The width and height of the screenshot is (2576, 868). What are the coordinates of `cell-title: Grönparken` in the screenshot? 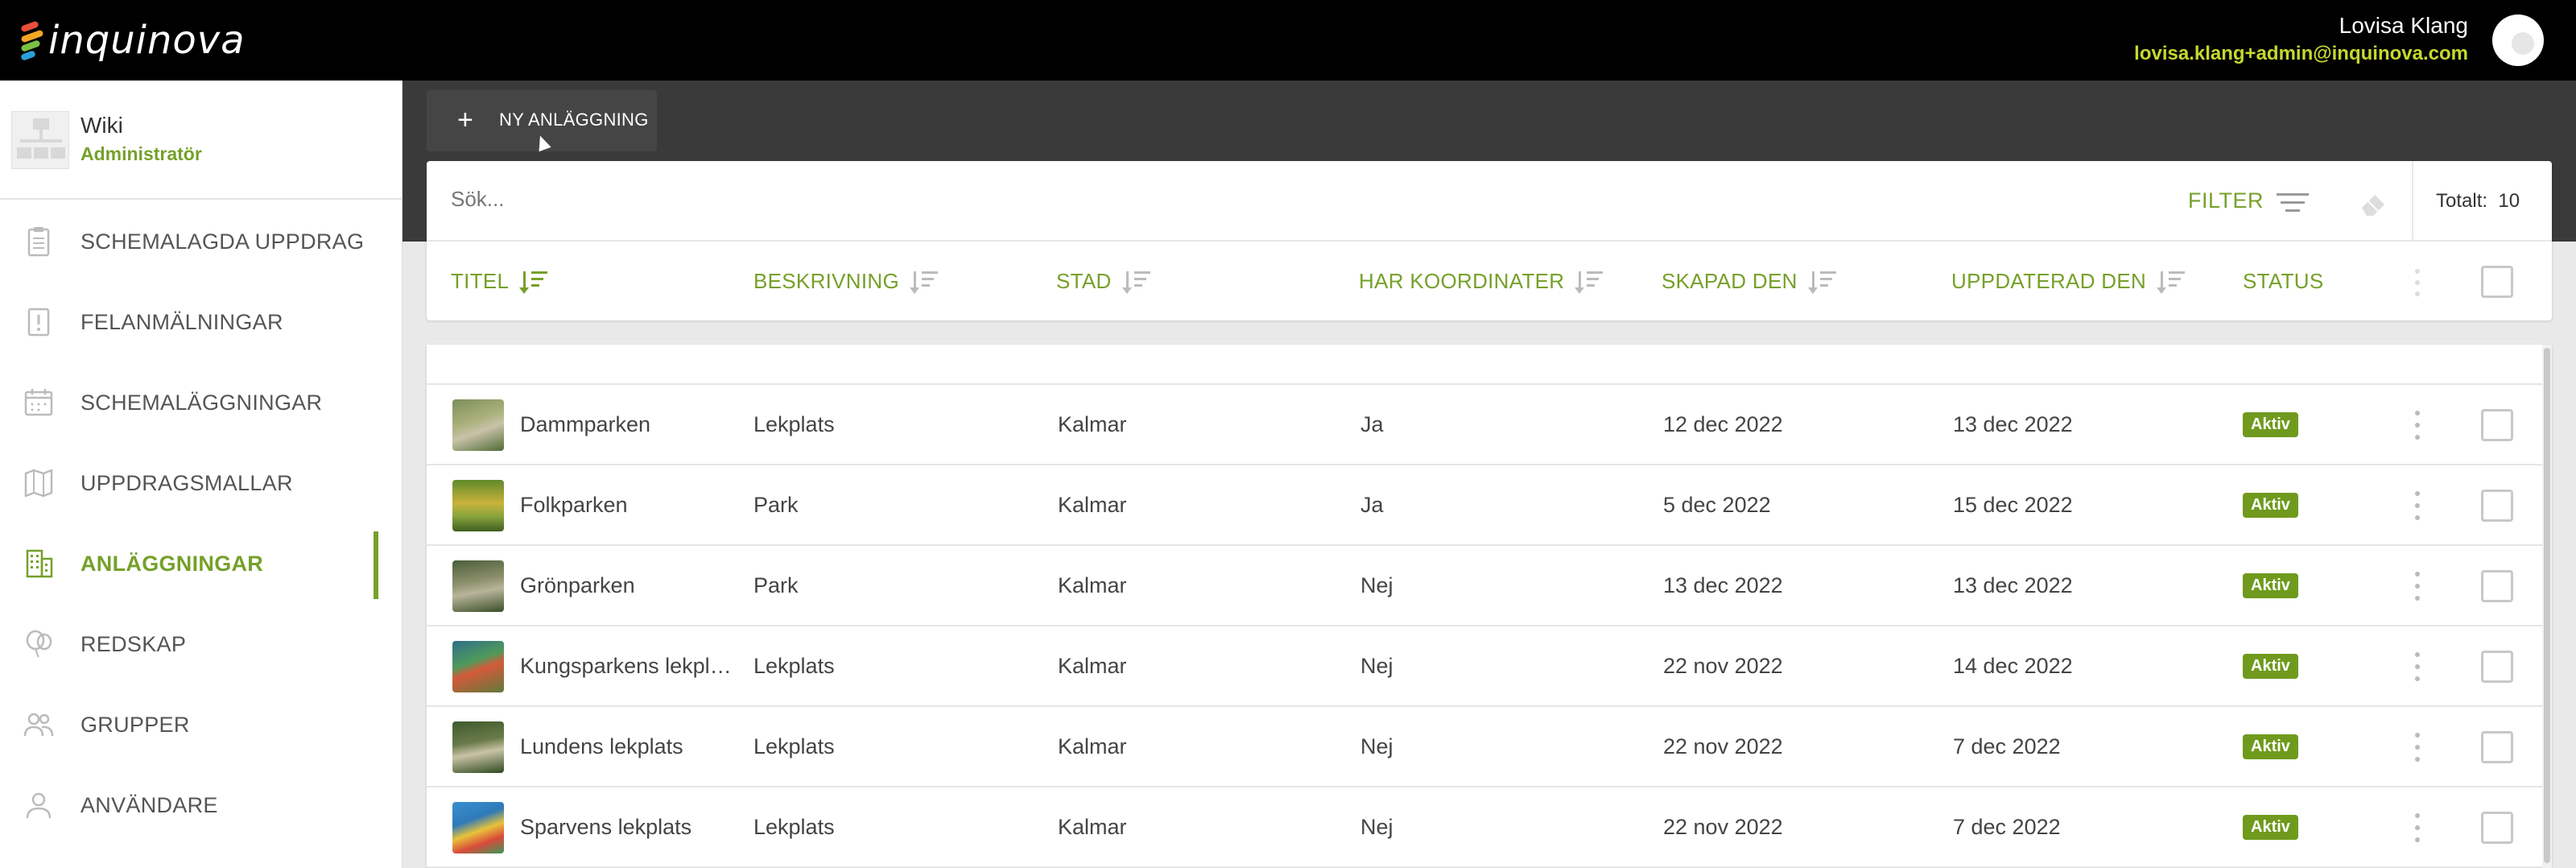 It's located at (577, 585).